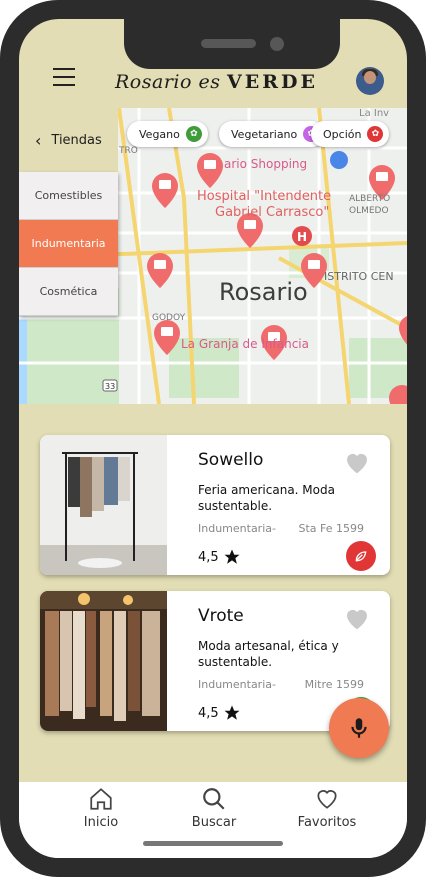  I want to click on speaker-grille, so click(228, 43).